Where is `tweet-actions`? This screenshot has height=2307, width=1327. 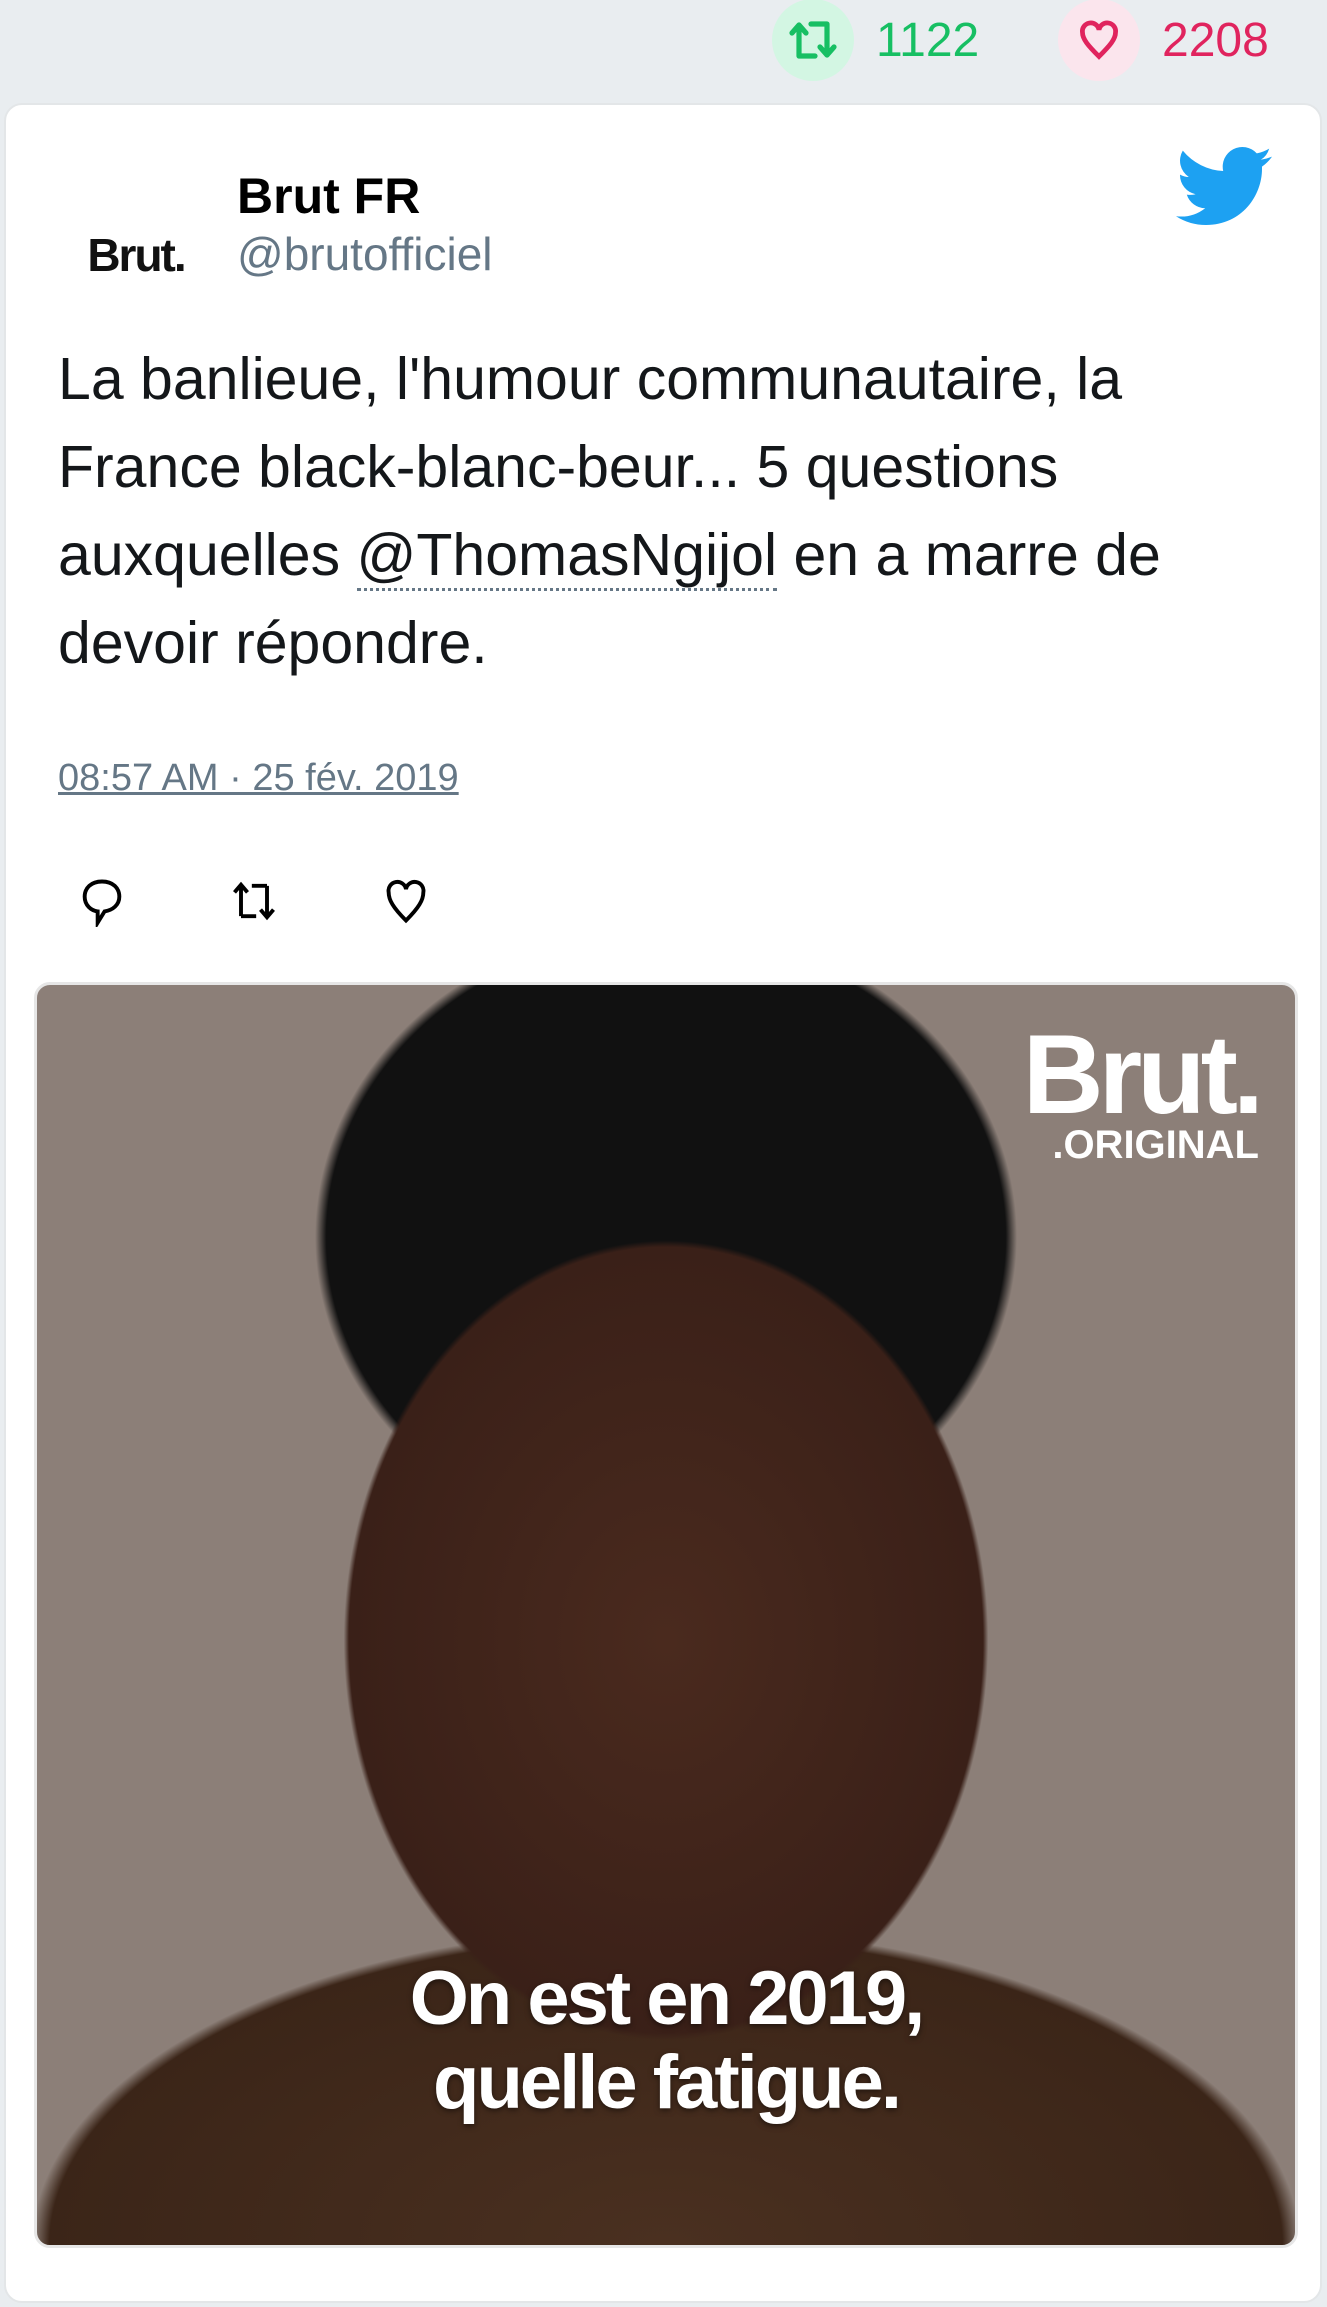
tweet-actions is located at coordinates (254, 901).